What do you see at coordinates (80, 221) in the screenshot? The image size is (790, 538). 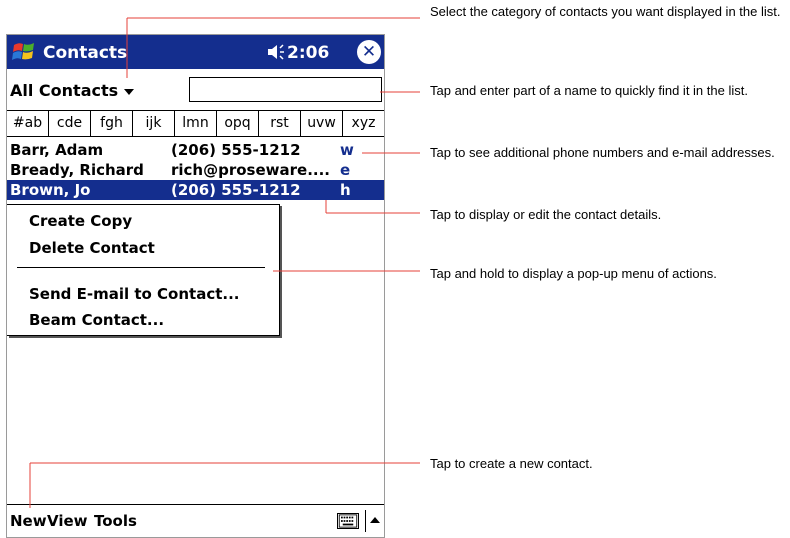 I see `create-copy-menu-item: Create Copy` at bounding box center [80, 221].